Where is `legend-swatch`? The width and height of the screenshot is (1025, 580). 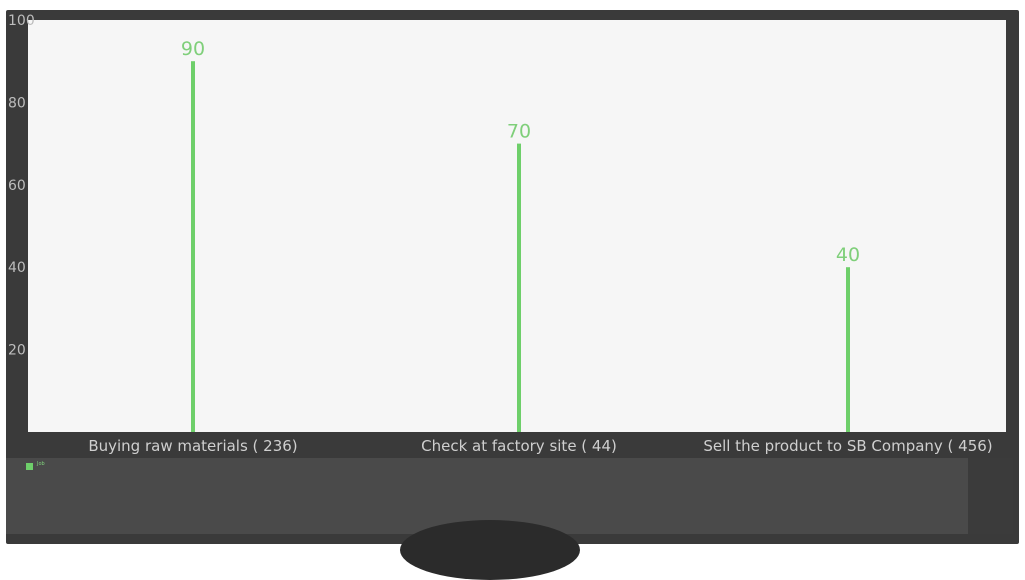
legend-swatch is located at coordinates (29, 466).